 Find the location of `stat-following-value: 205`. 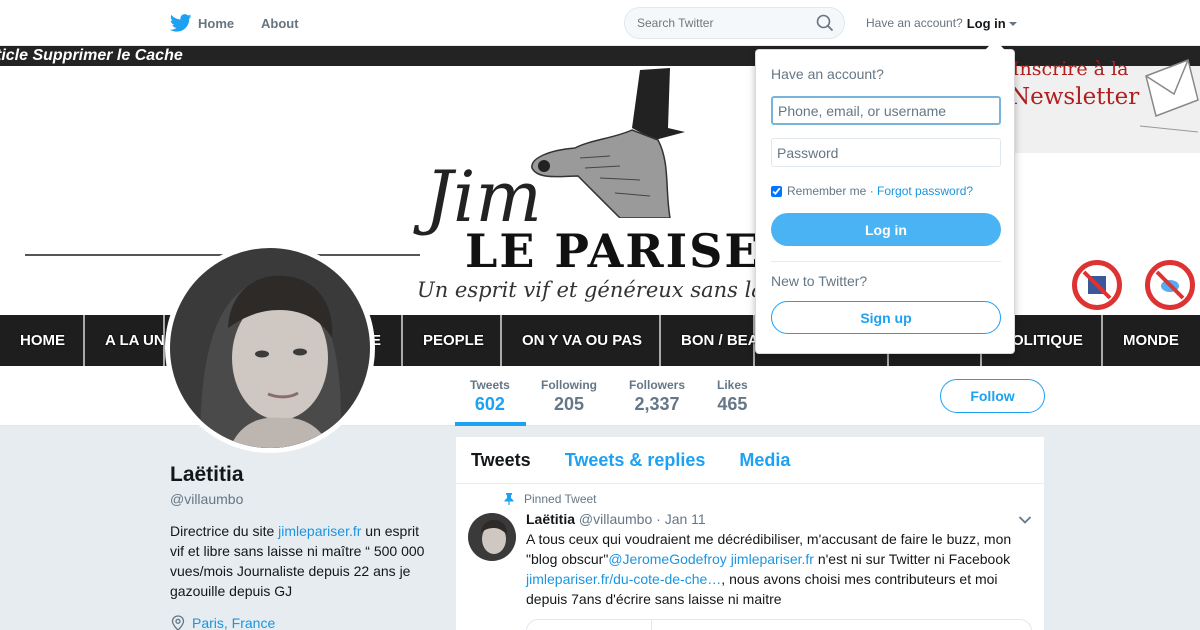

stat-following-value: 205 is located at coordinates (569, 404).